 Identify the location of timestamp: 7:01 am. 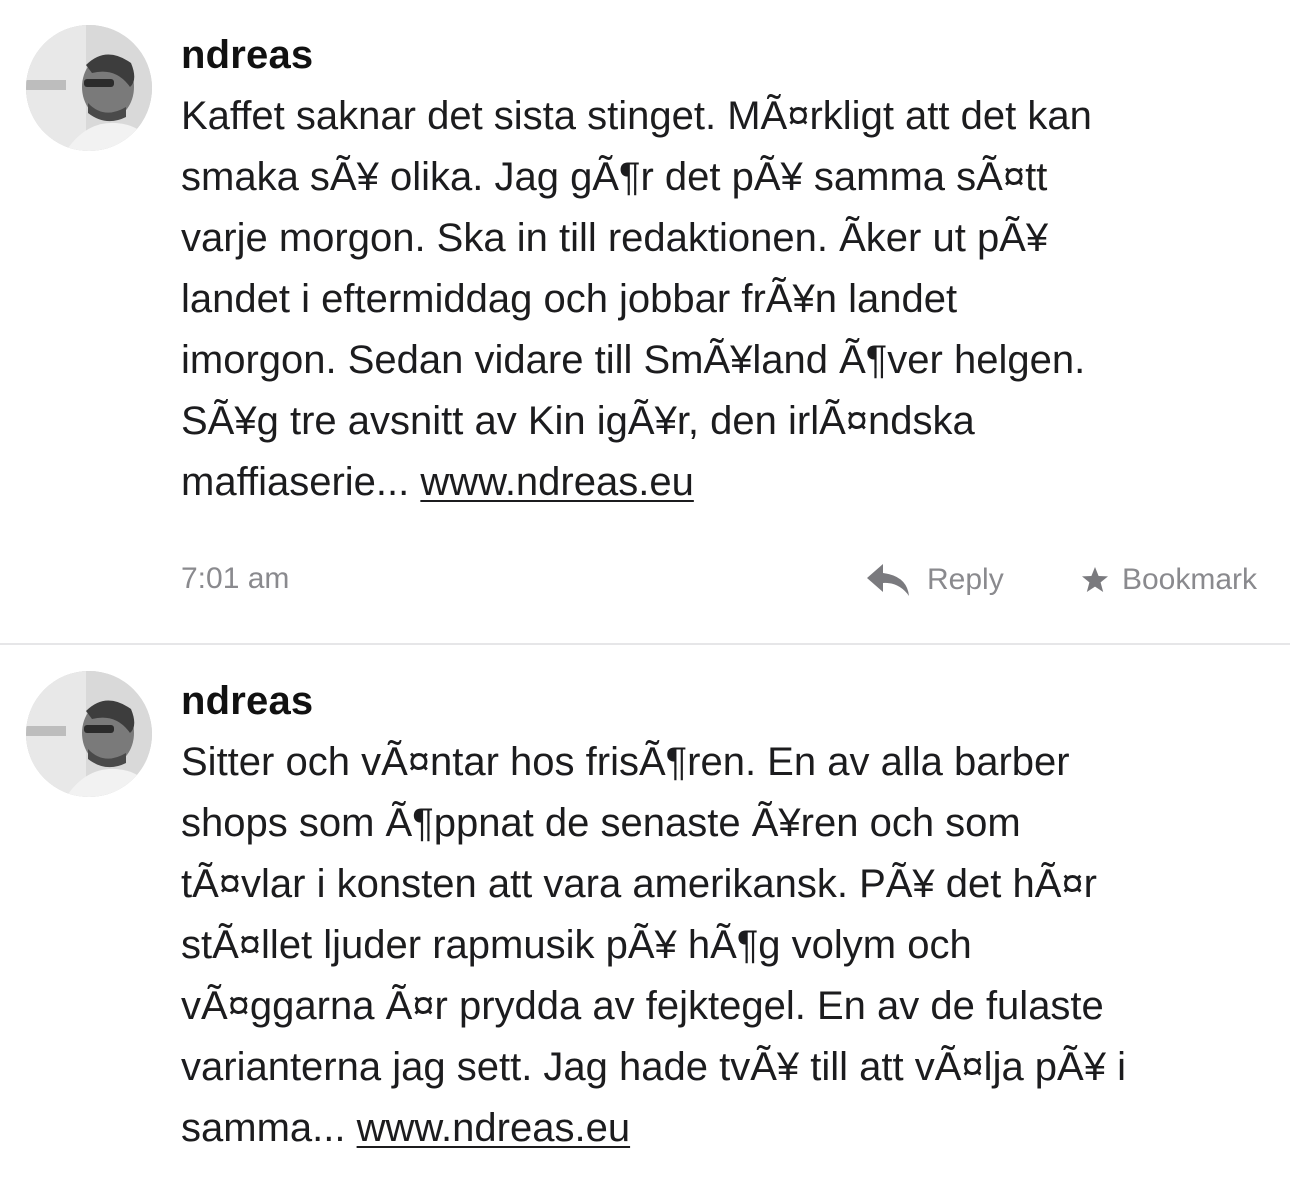
(235, 579).